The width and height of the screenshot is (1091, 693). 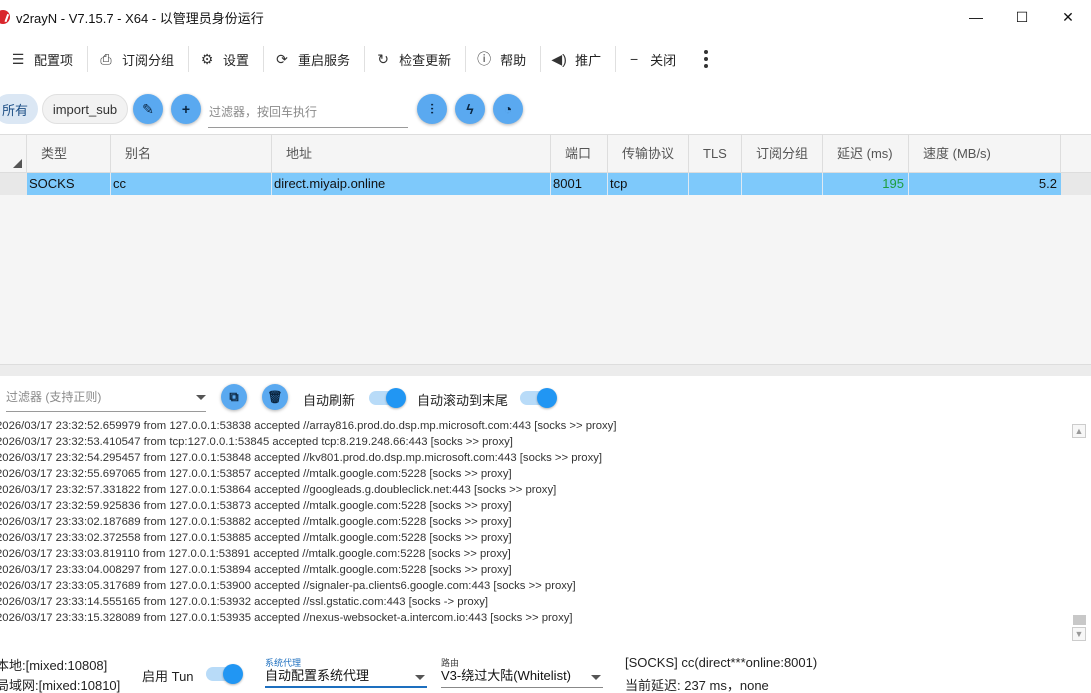 I want to click on title-bar: v2rayN - V7.15.7 - X64 - 以管理员身份运行 — ☐ ✕, so click(x=545, y=17).